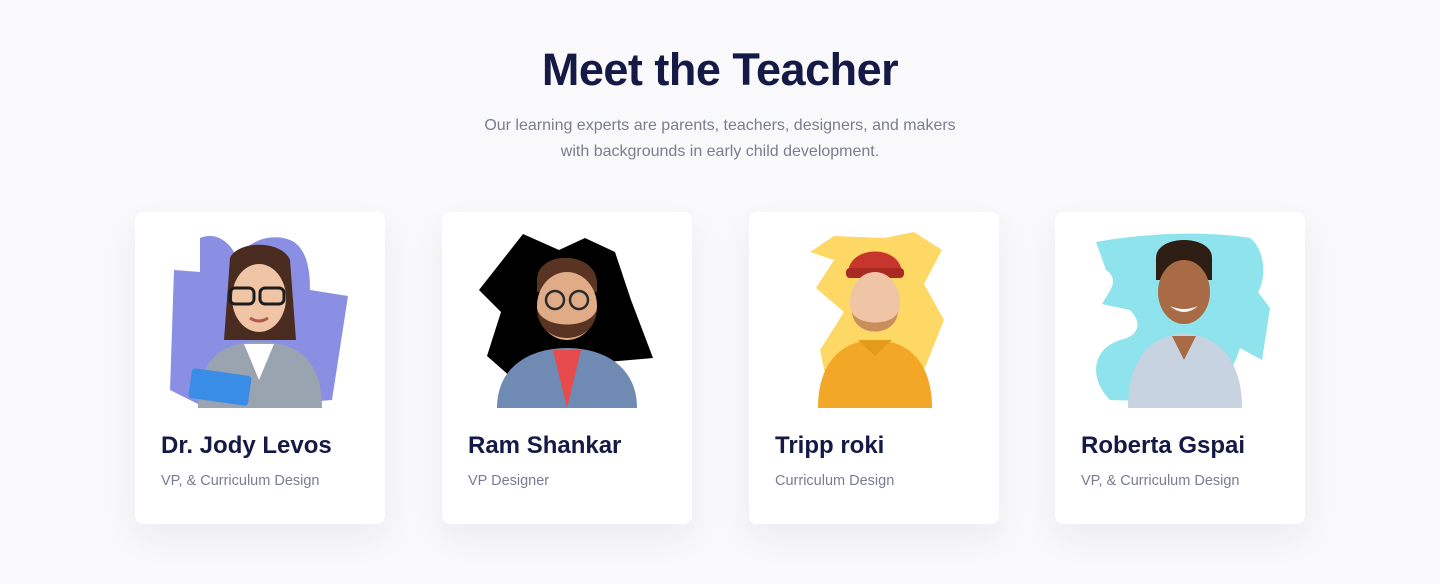 Image resolution: width=1440 pixels, height=584 pixels. What do you see at coordinates (720, 69) in the screenshot?
I see `section-title: Meet the Teacher` at bounding box center [720, 69].